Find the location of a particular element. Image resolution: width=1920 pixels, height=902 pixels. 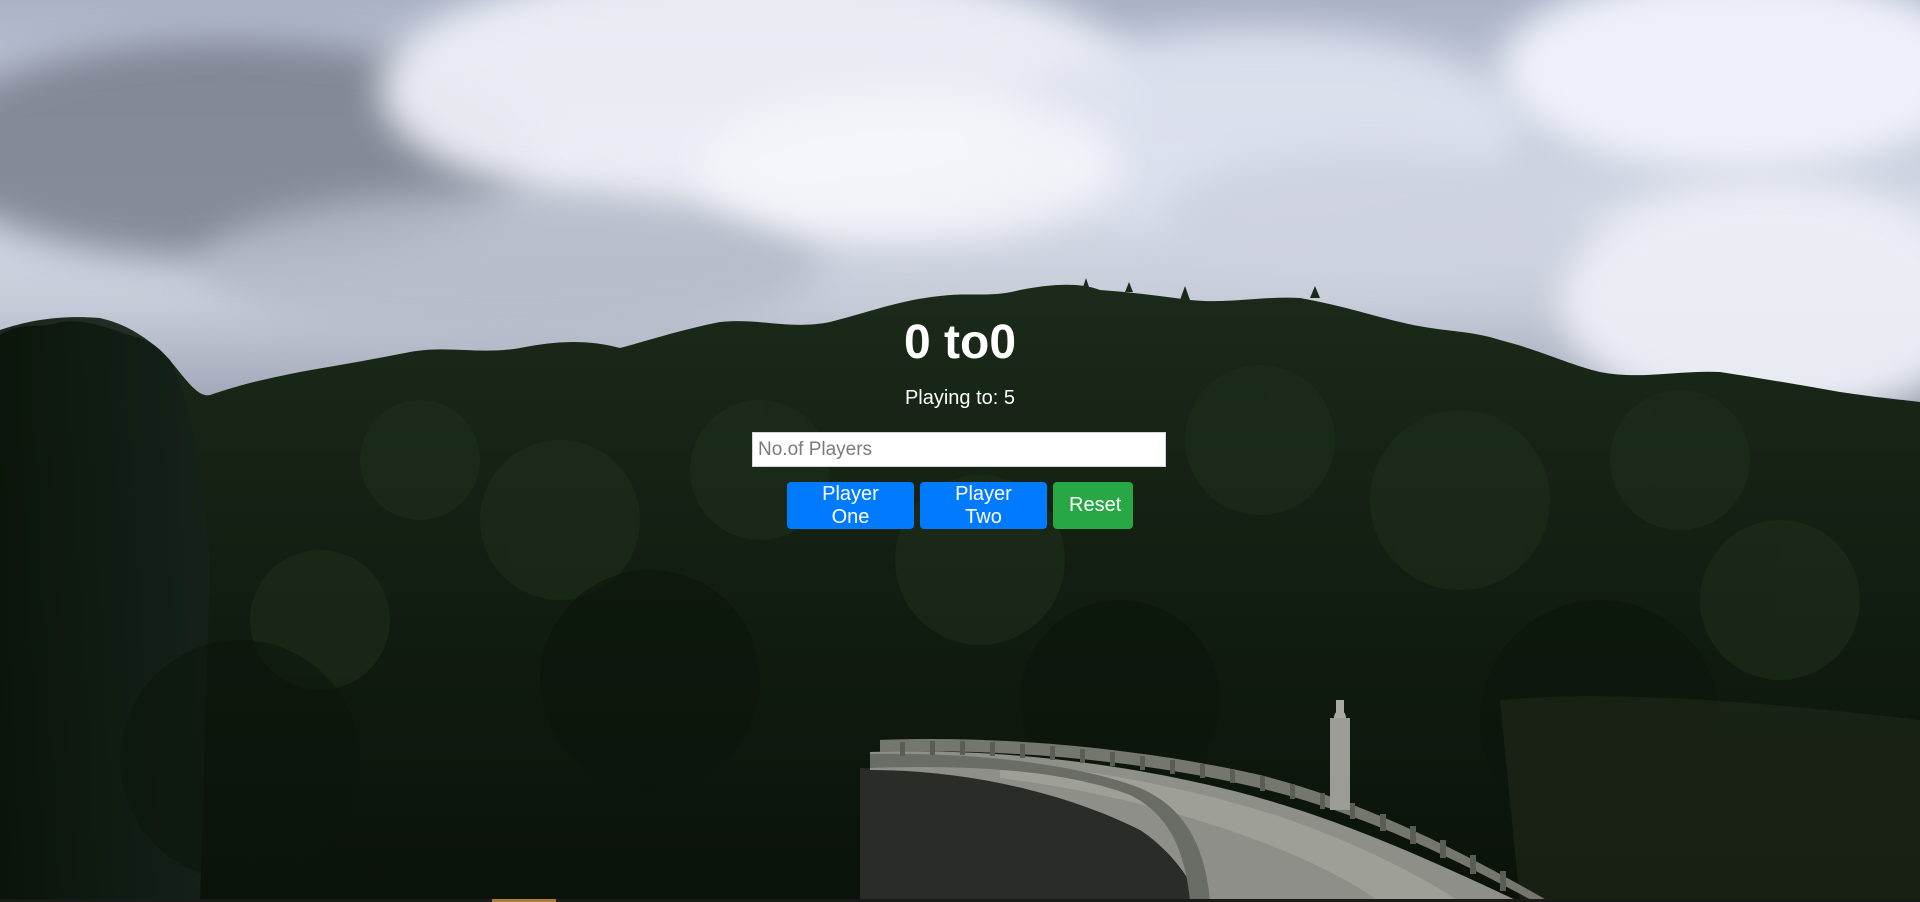

playing-to-value: 5 is located at coordinates (1009, 398).